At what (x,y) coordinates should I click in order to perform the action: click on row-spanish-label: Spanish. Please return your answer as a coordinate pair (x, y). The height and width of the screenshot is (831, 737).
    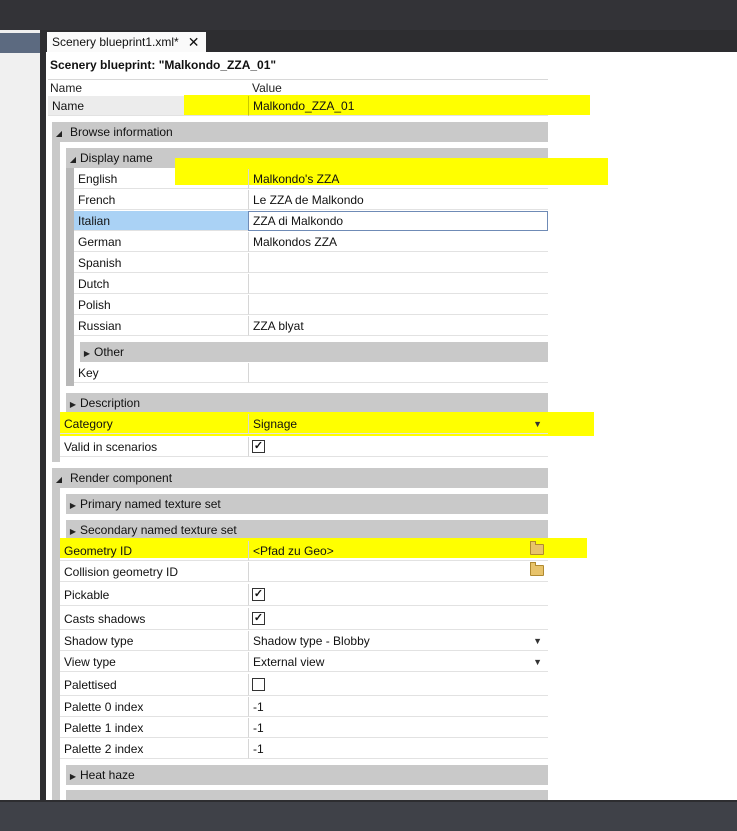
    Looking at the image, I should click on (161, 263).